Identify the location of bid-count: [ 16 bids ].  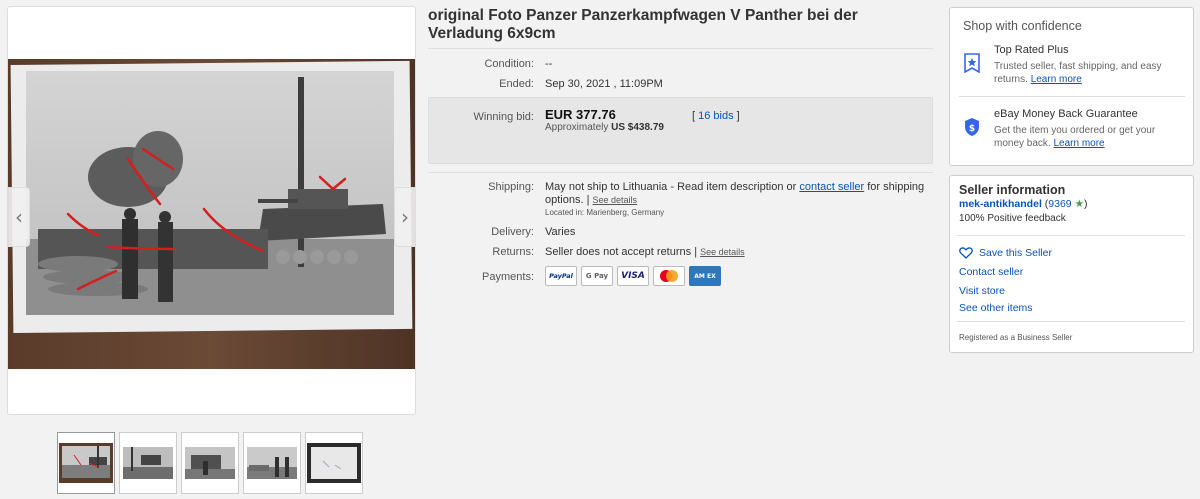
(716, 116).